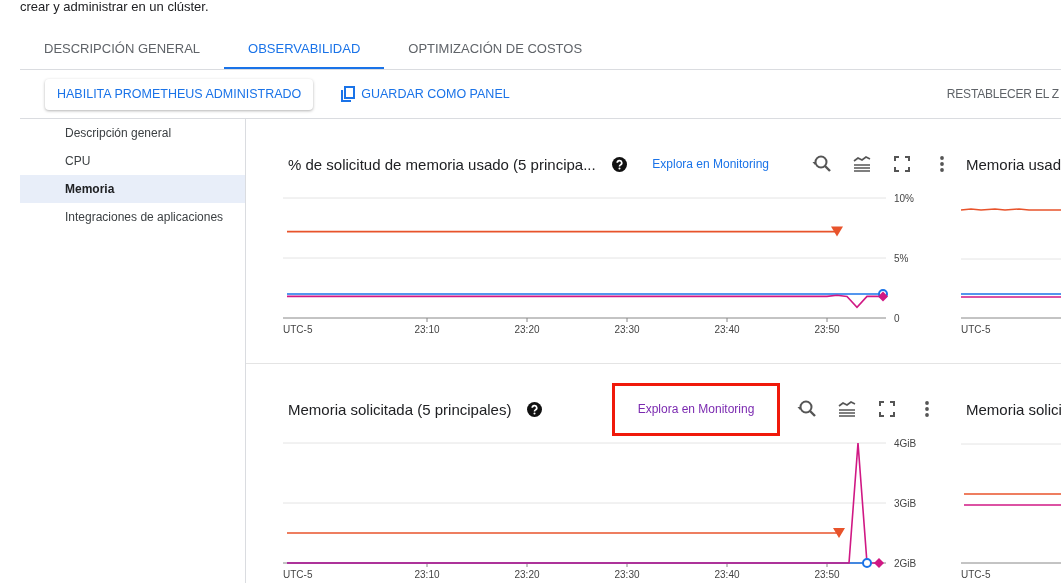 This screenshot has width=1061, height=583. I want to click on intro-text: crear y administrar en un clúster., so click(114, 8).